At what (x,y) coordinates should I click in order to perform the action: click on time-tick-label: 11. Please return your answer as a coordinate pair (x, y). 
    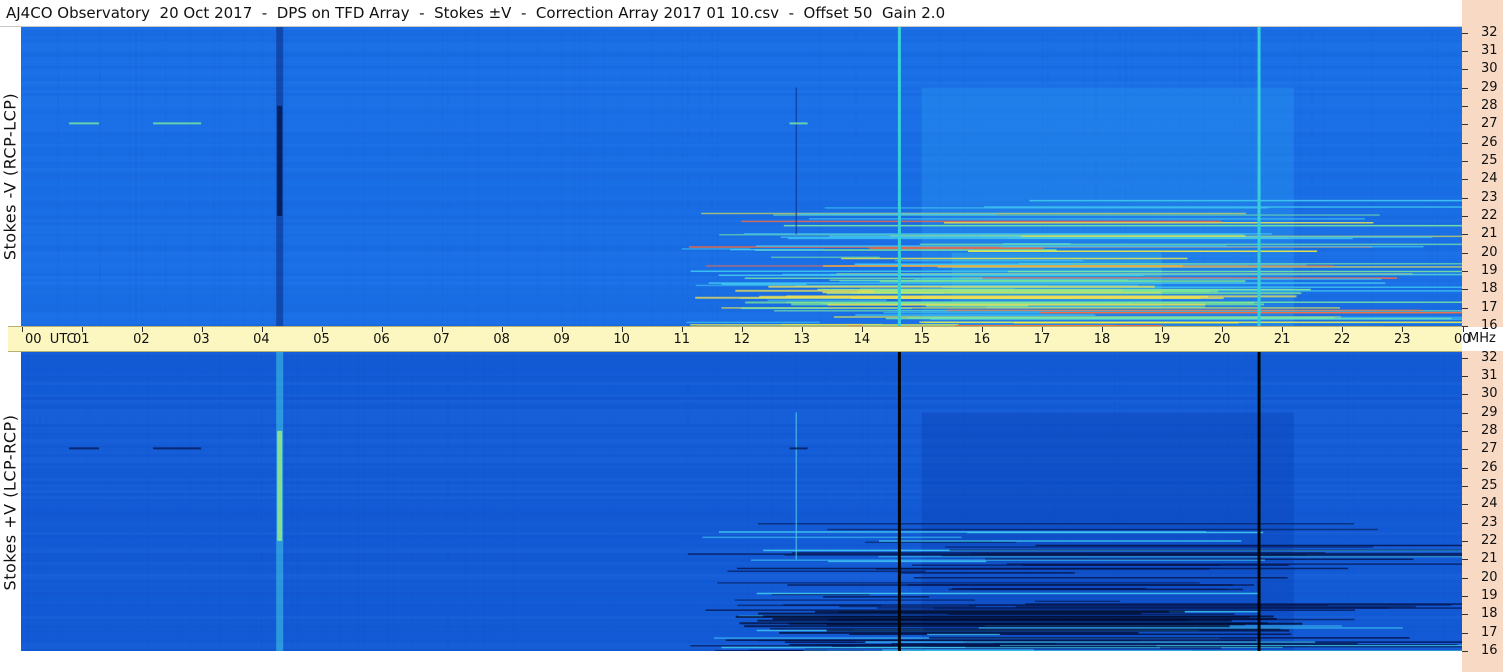
    Looking at the image, I should click on (681, 339).